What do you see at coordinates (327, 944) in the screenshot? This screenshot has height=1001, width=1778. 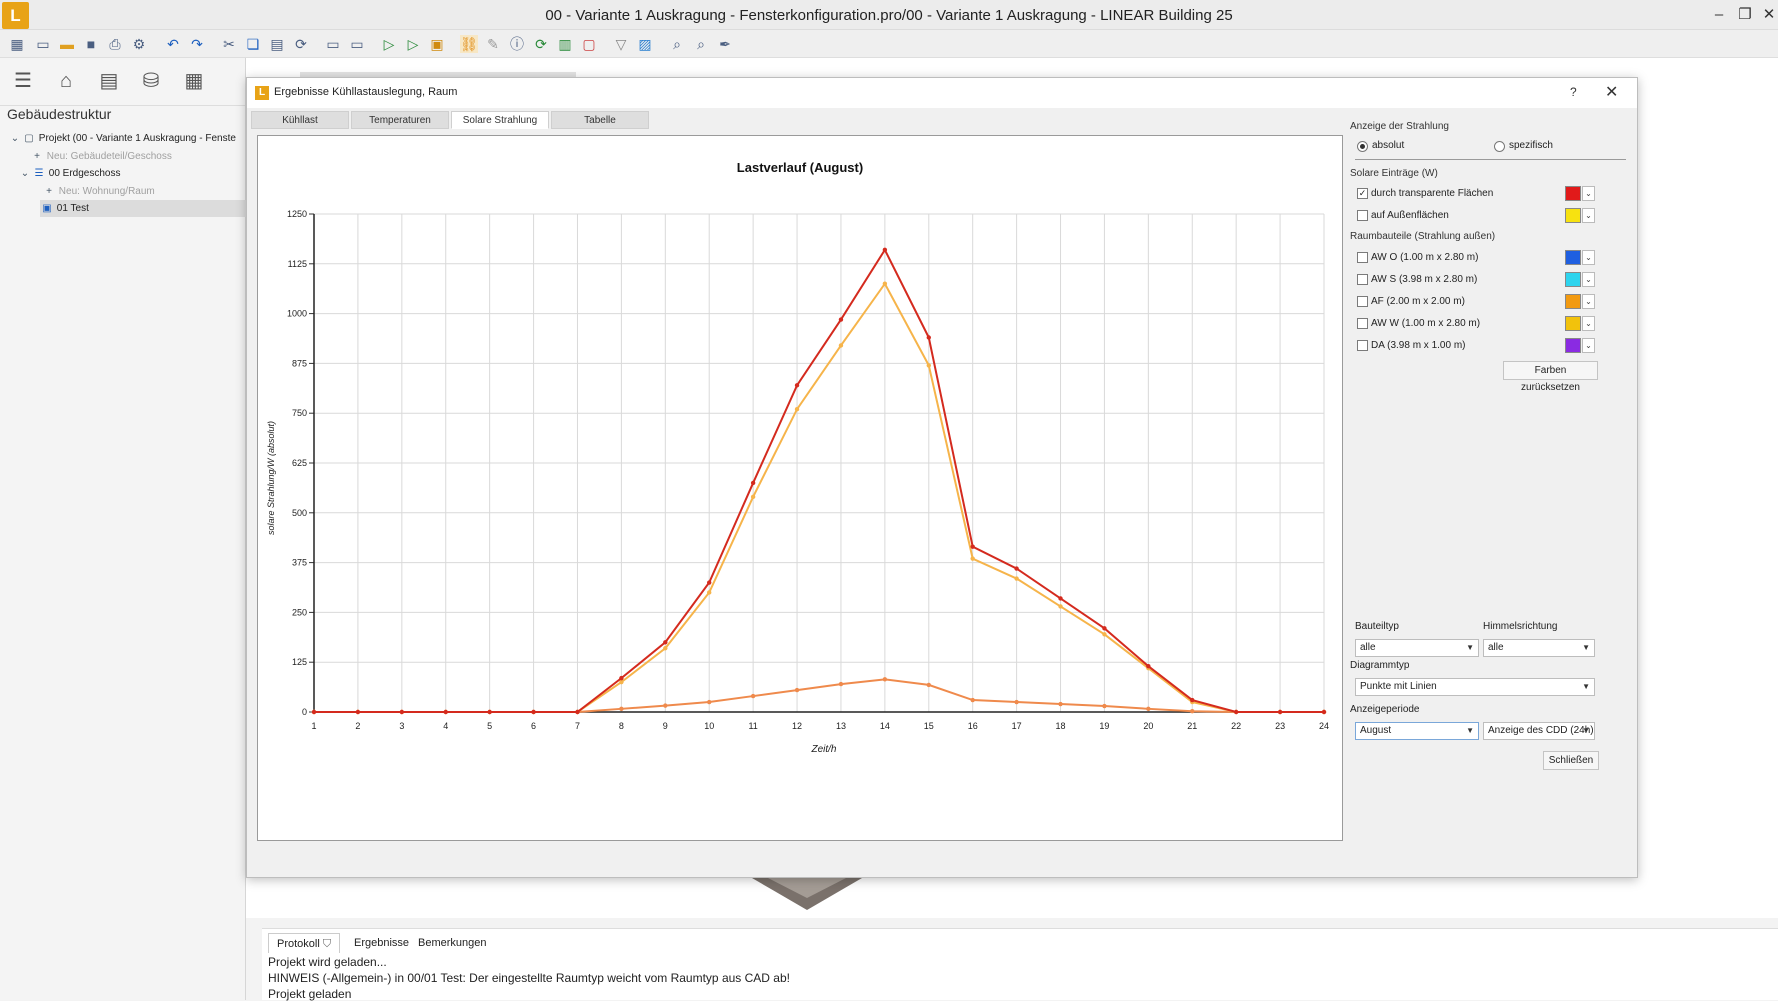 I see `filter-icon: ⛉` at bounding box center [327, 944].